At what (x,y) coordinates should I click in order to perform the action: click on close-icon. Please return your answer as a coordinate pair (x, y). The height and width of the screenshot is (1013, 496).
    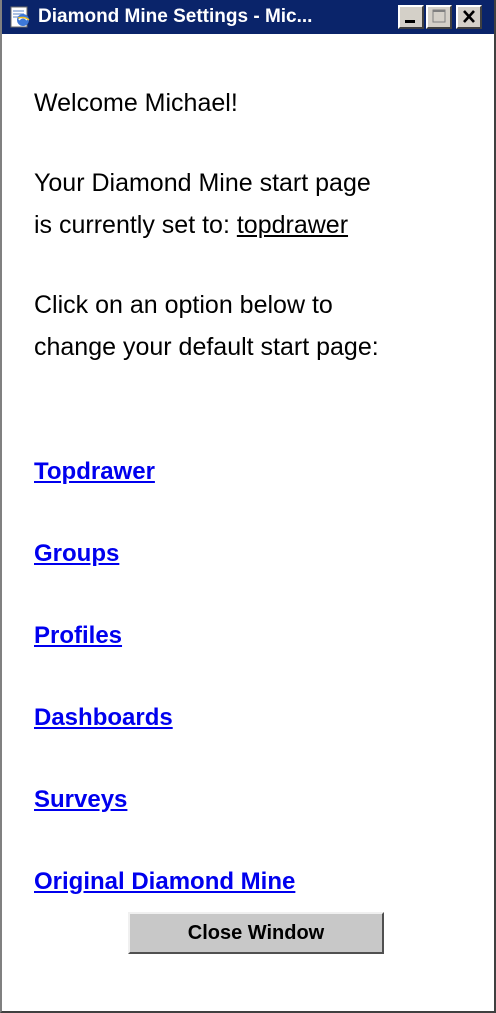
    Looking at the image, I should click on (469, 16).